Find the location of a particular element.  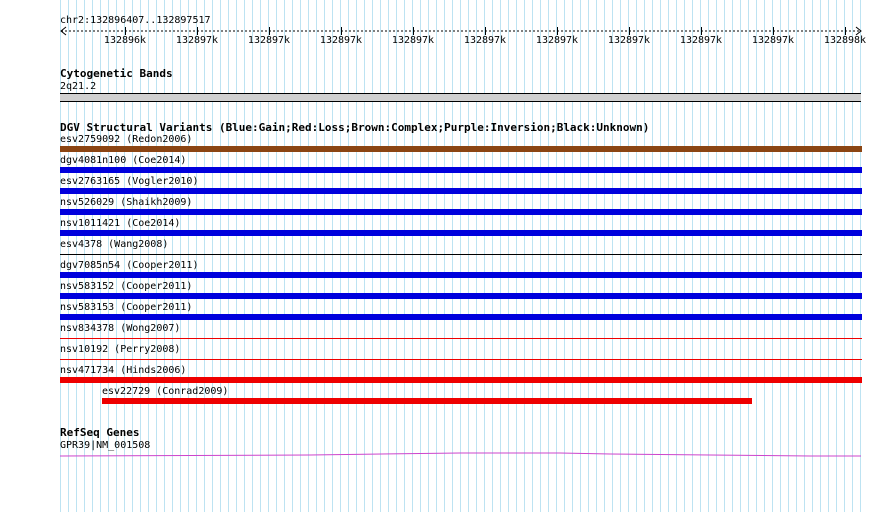

dgv-feature-label: esv22729 (Conrad2009) is located at coordinates (165, 391).